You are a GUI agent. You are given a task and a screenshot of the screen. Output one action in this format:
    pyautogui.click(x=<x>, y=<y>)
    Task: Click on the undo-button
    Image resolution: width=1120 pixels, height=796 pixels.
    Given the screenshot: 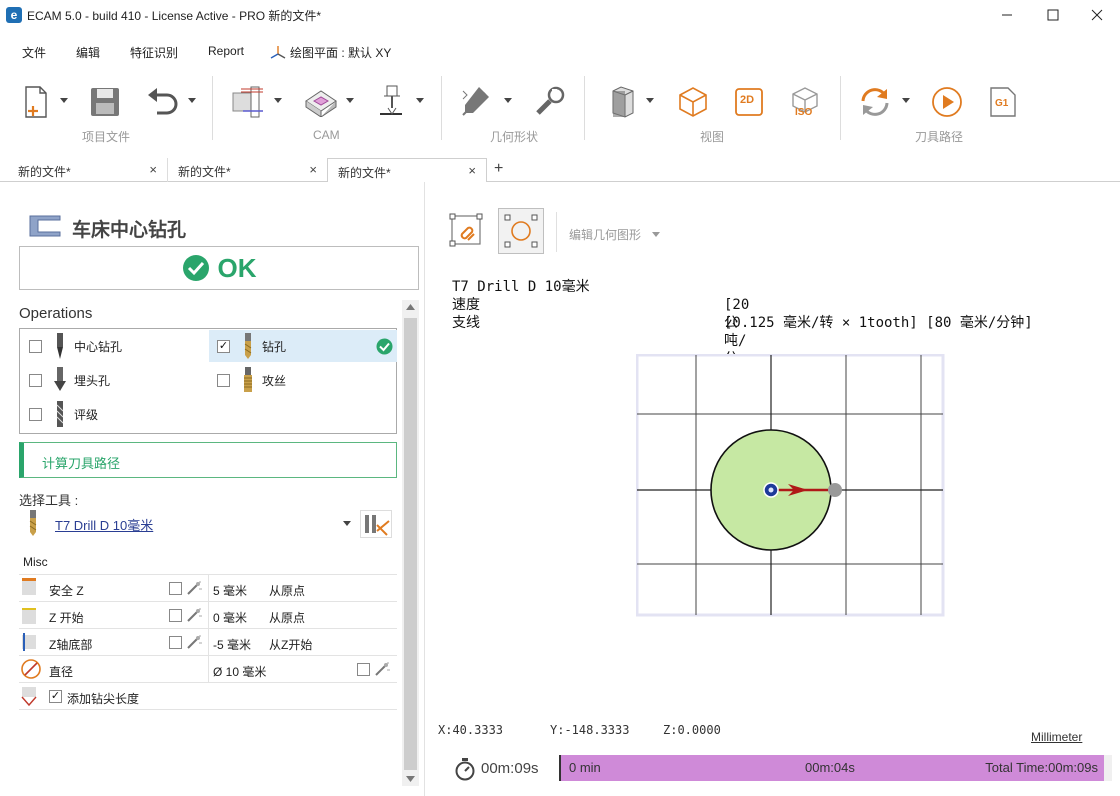 What is the action you would take?
    pyautogui.click(x=163, y=102)
    